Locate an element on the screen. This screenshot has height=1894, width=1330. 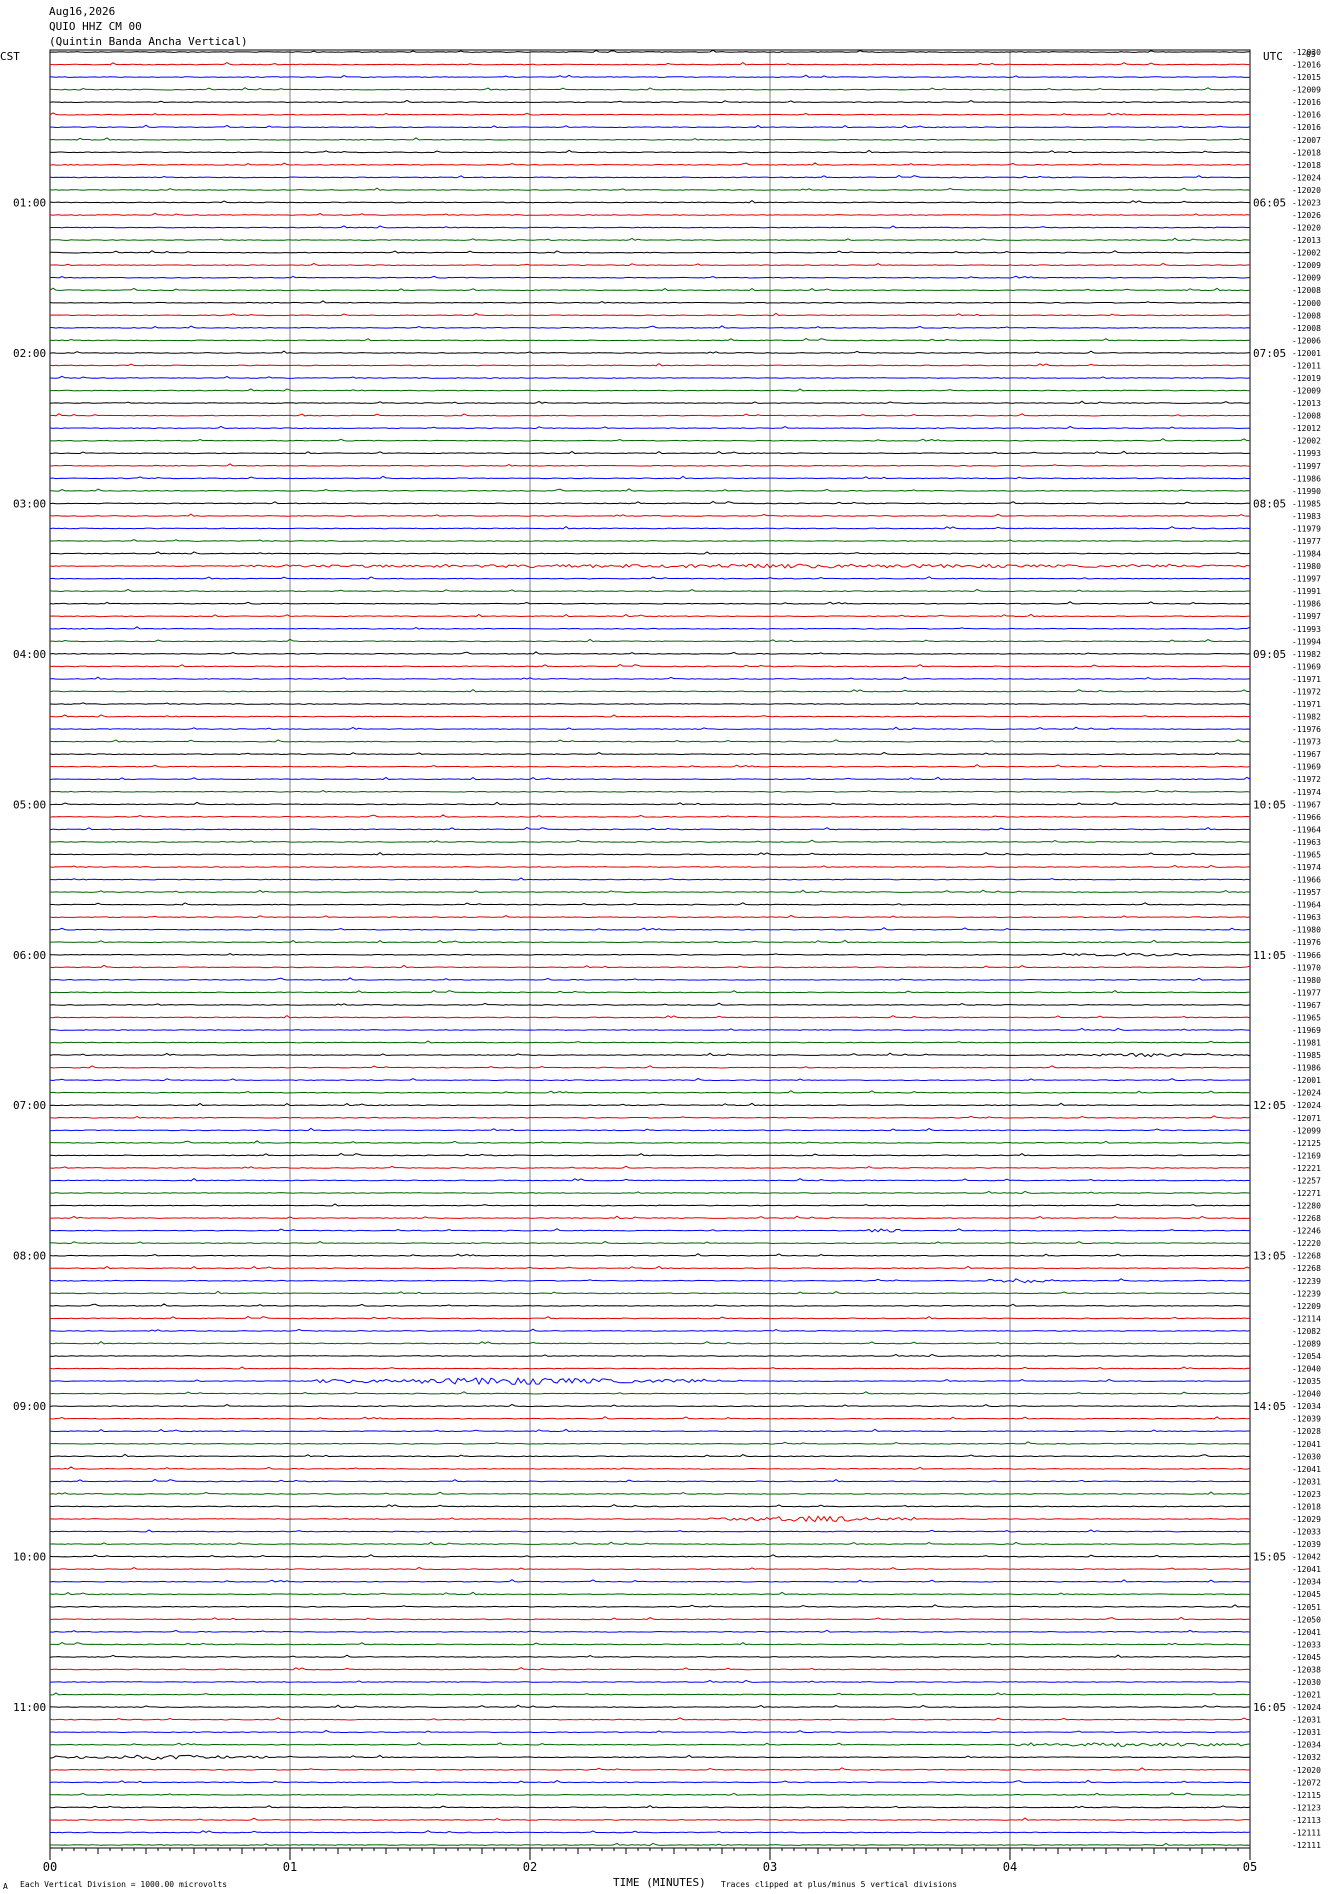
station-label: QUIO HHZ CM 00 is located at coordinates (95, 26).